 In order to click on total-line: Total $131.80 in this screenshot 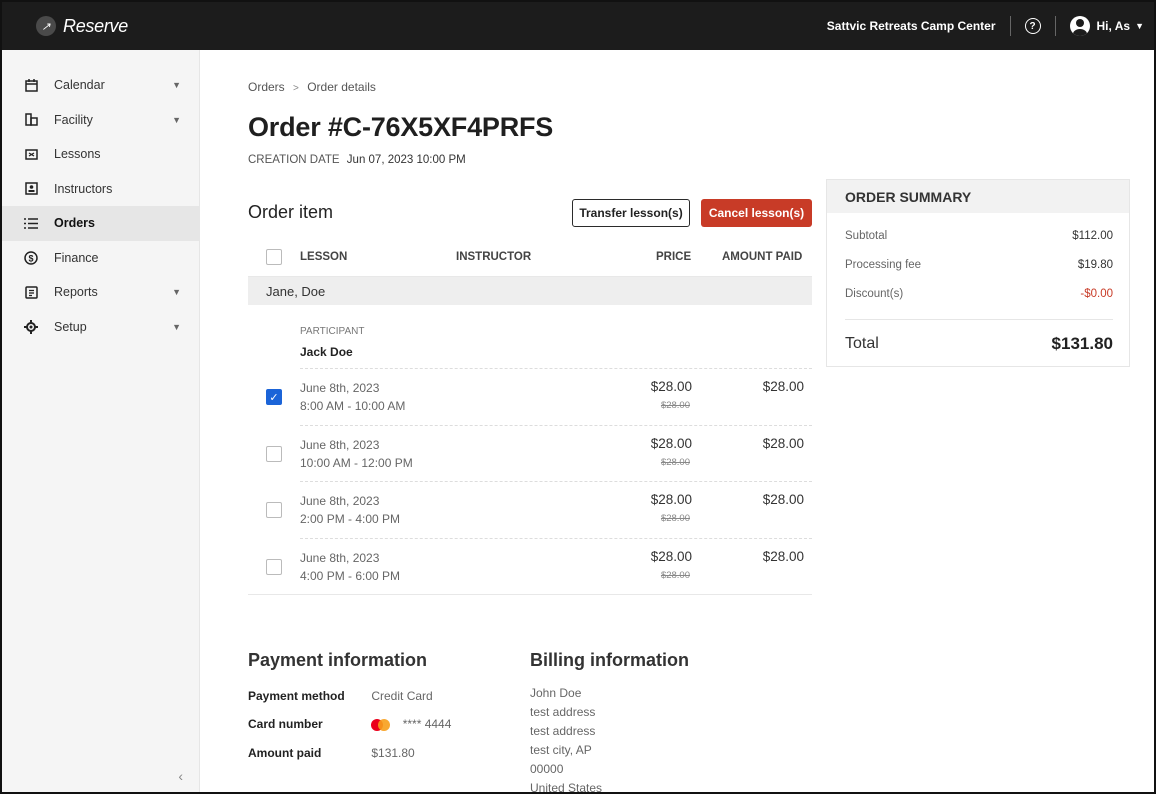, I will do `click(979, 344)`.